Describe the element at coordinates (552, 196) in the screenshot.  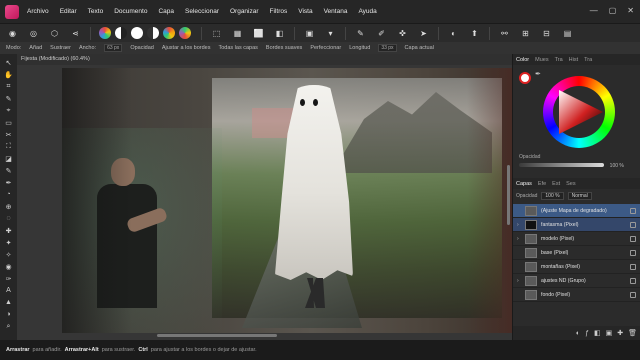
I see `layer-opacity-field: 100 %` at that location.